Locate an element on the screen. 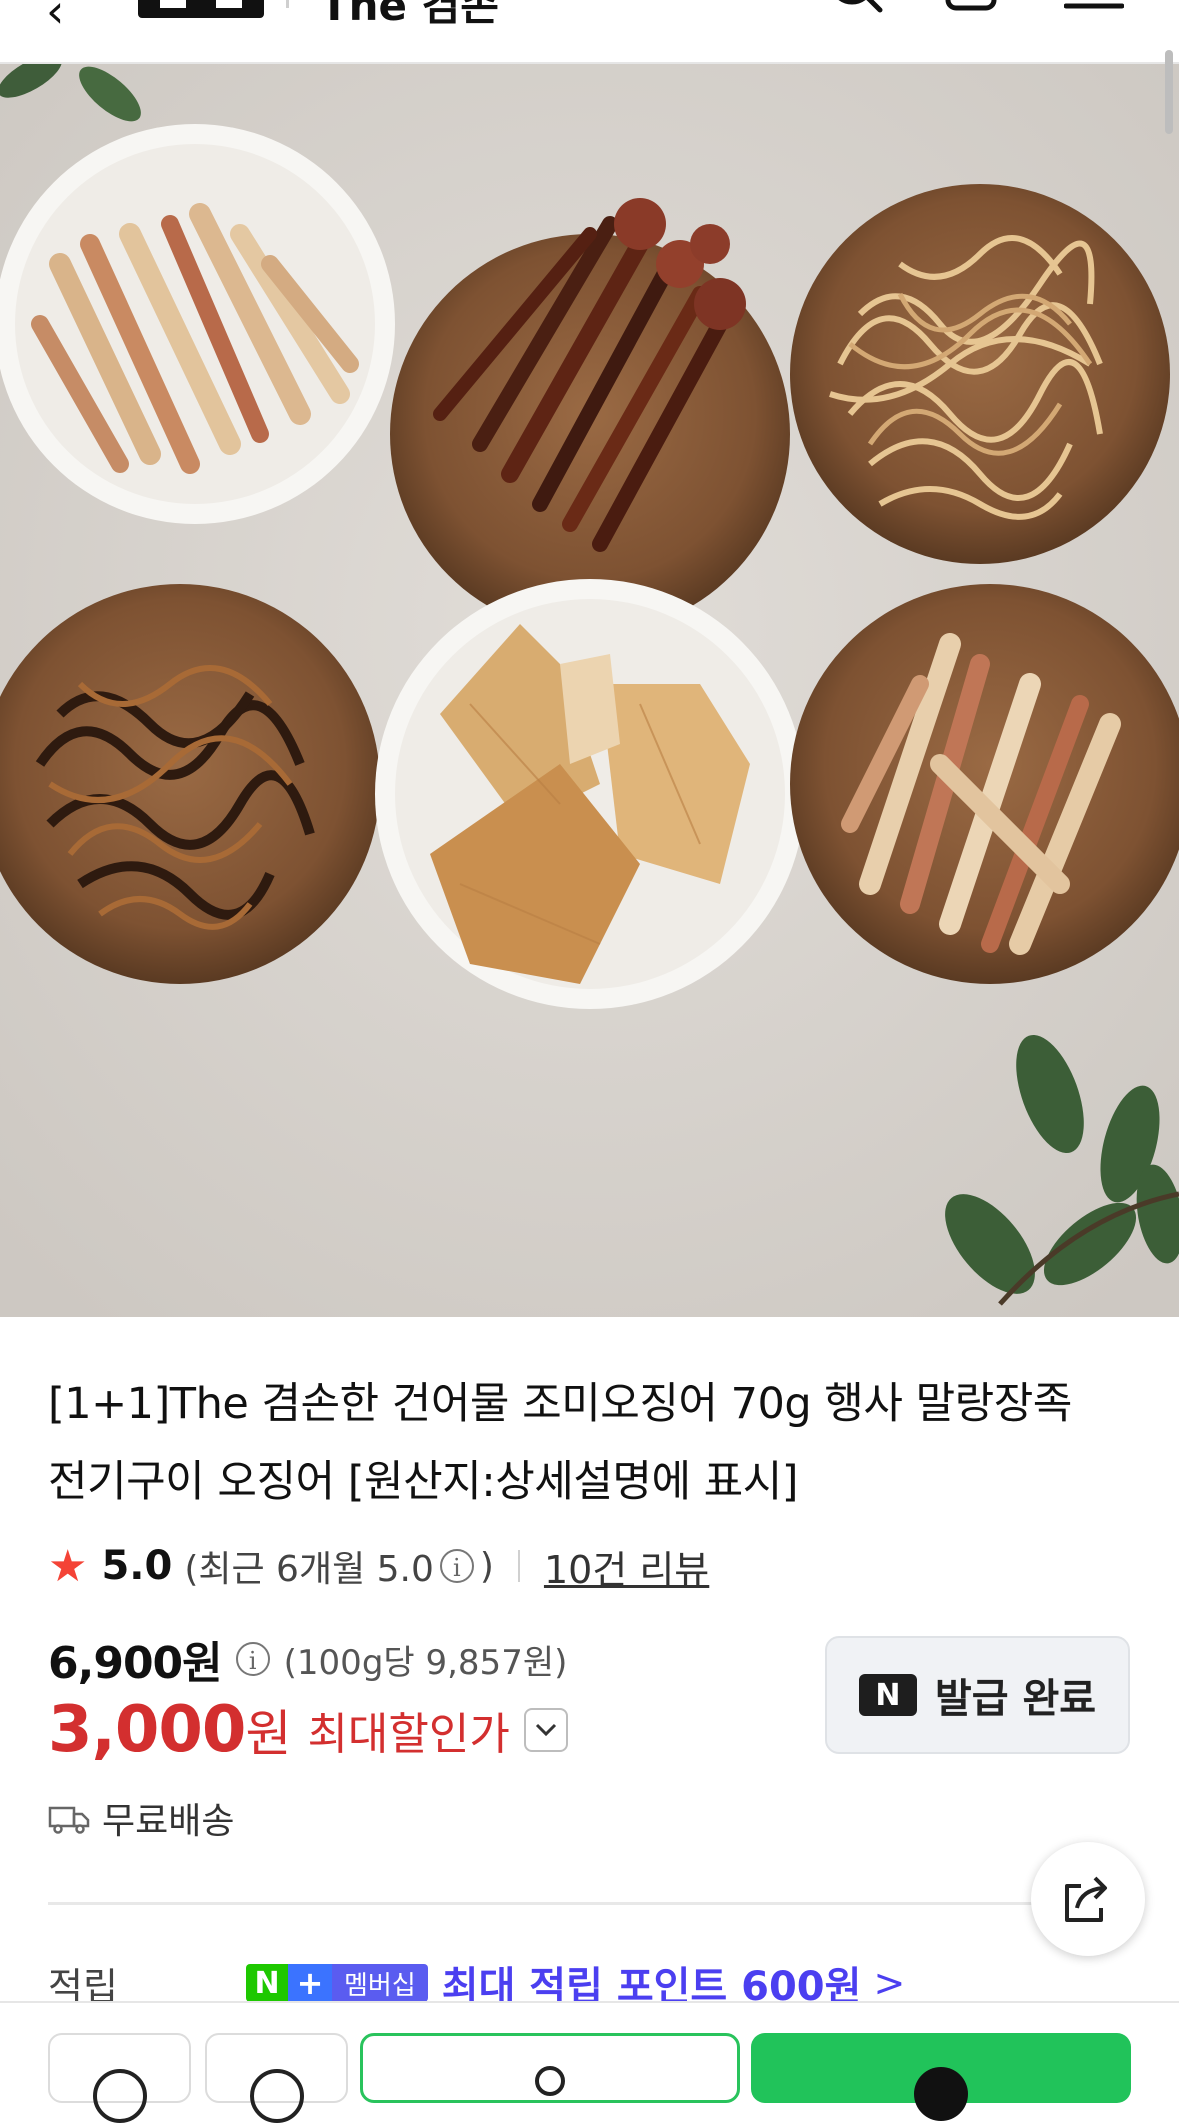 This screenshot has width=1179, height=2123. rating-divider is located at coordinates (518, 1566).